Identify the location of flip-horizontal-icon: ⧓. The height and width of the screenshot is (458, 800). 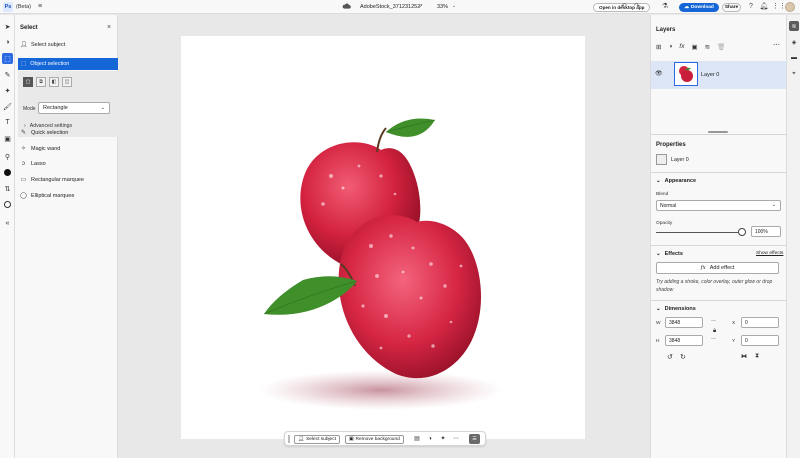
(744, 356).